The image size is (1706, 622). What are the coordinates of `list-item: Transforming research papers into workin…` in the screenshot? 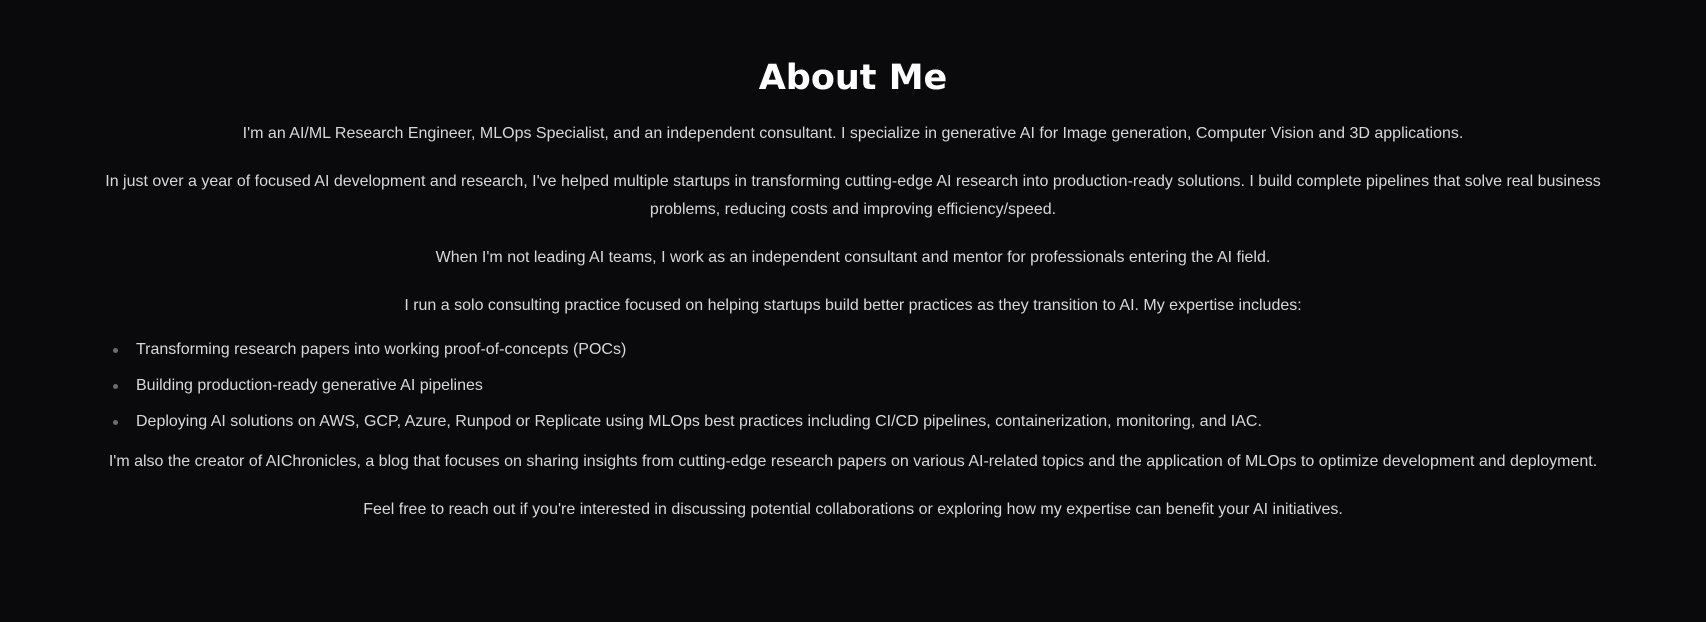 It's located at (853, 350).